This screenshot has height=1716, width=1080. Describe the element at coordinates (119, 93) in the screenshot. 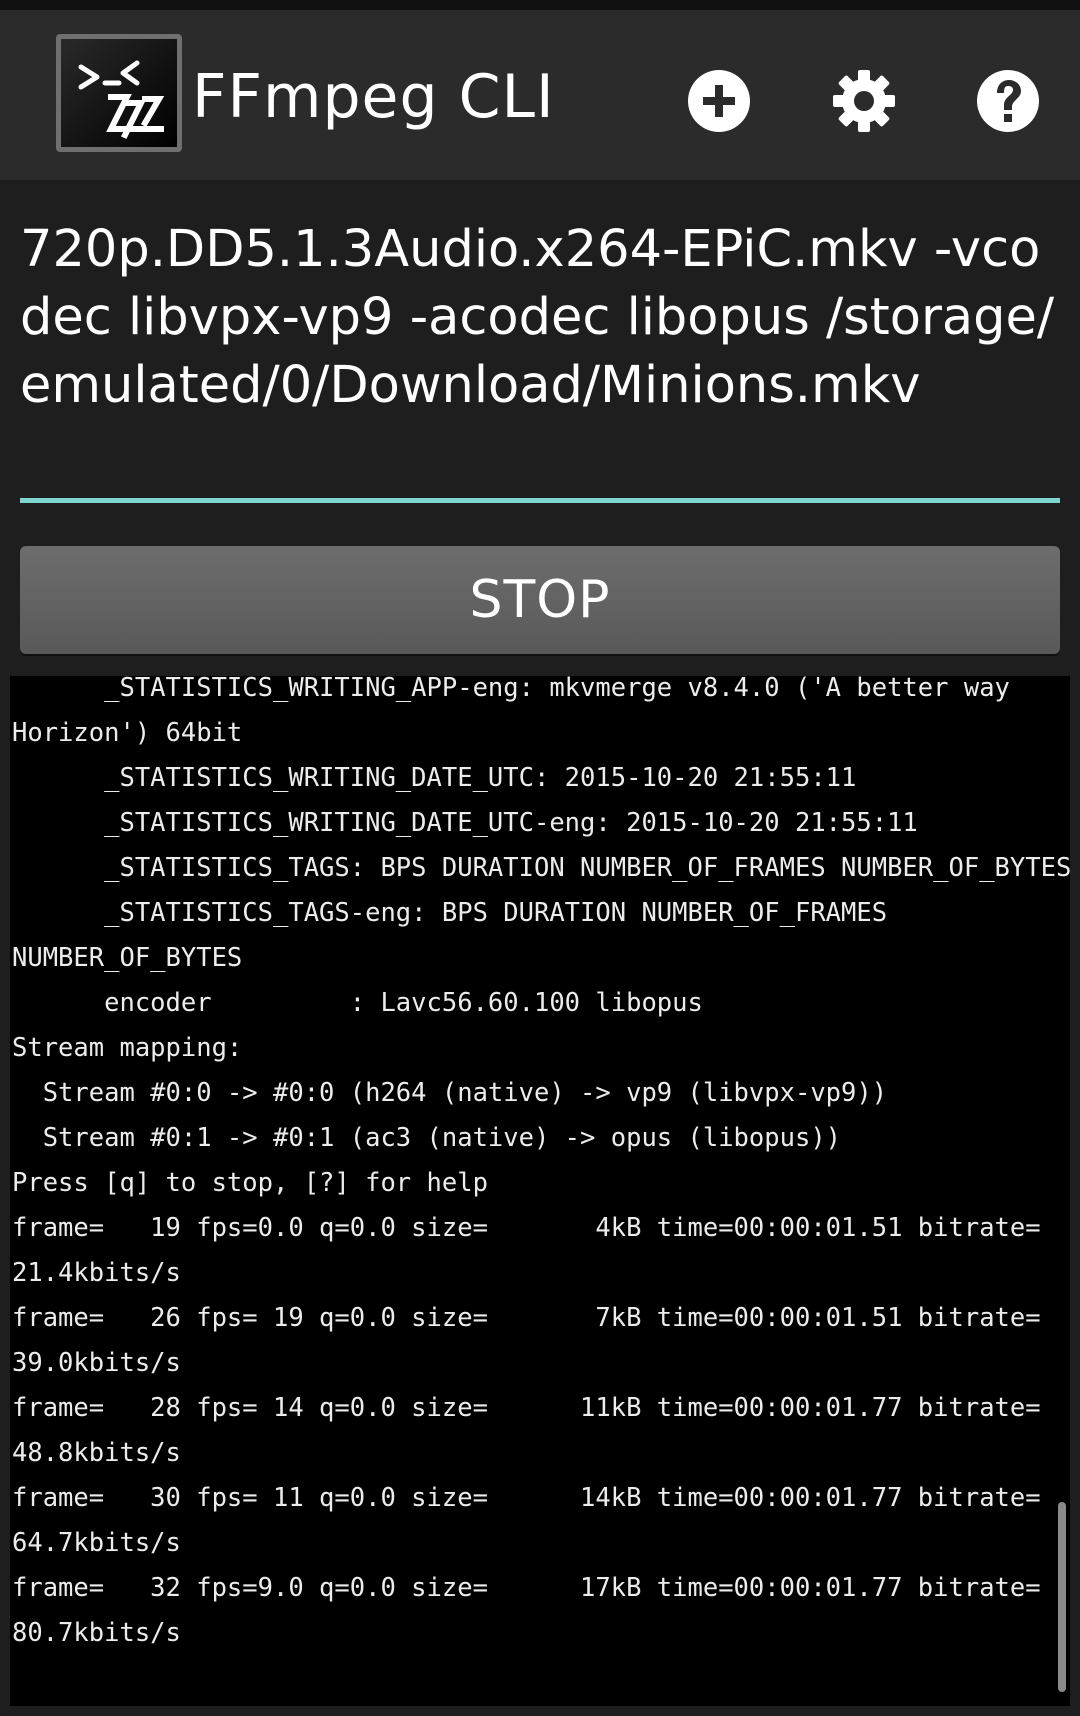

I see `app-logo-icon` at that location.